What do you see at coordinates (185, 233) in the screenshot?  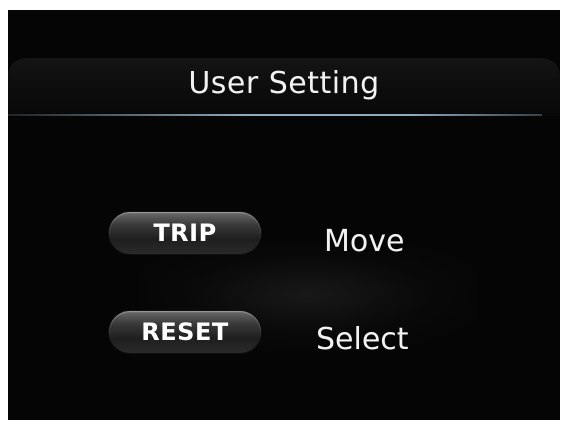 I see `trip-button: TRIP` at bounding box center [185, 233].